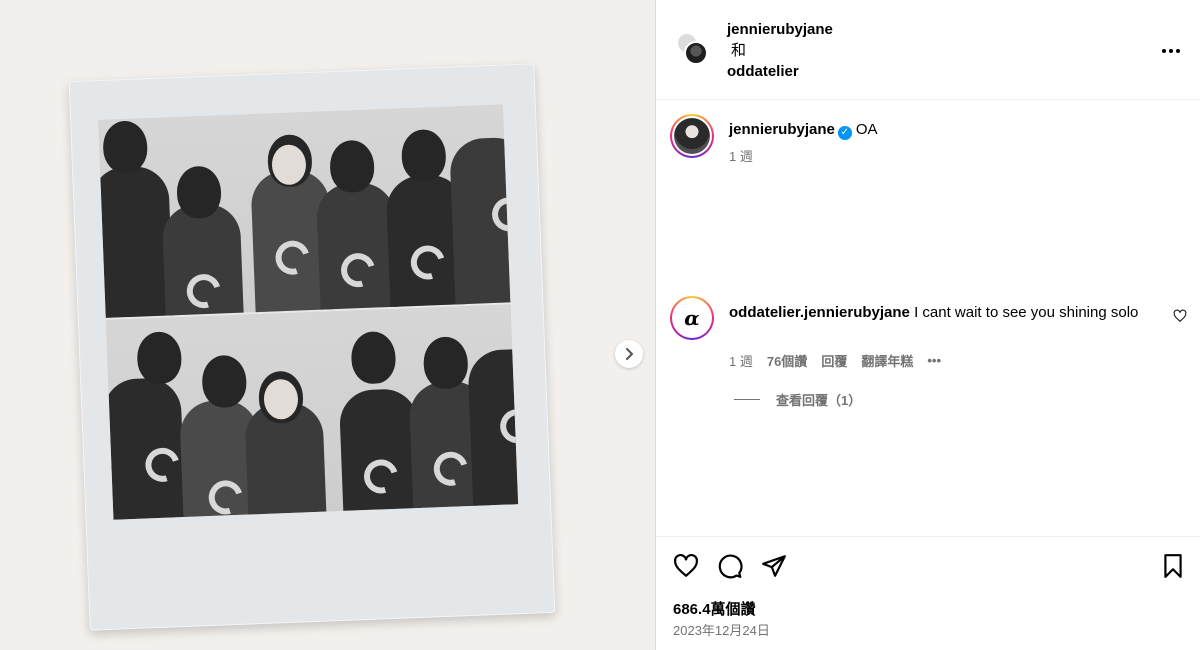 Image resolution: width=1200 pixels, height=650 pixels. I want to click on like-count: 686.4萬個讚, so click(714, 608).